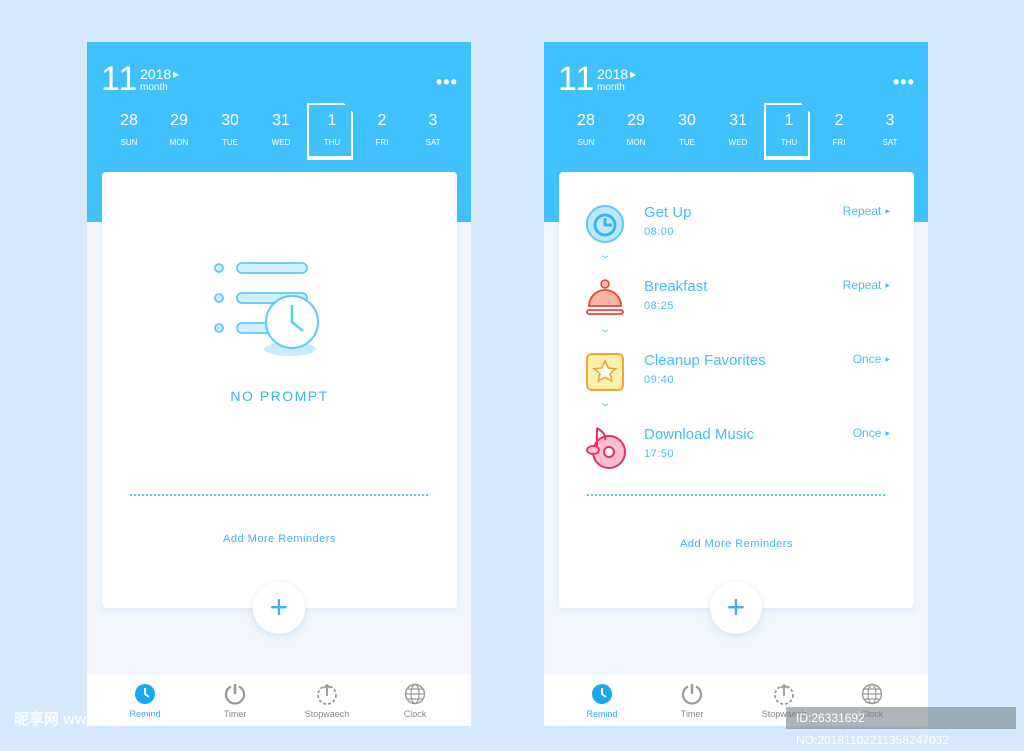  What do you see at coordinates (382, 142) in the screenshot?
I see `weekday-label: FRI` at bounding box center [382, 142].